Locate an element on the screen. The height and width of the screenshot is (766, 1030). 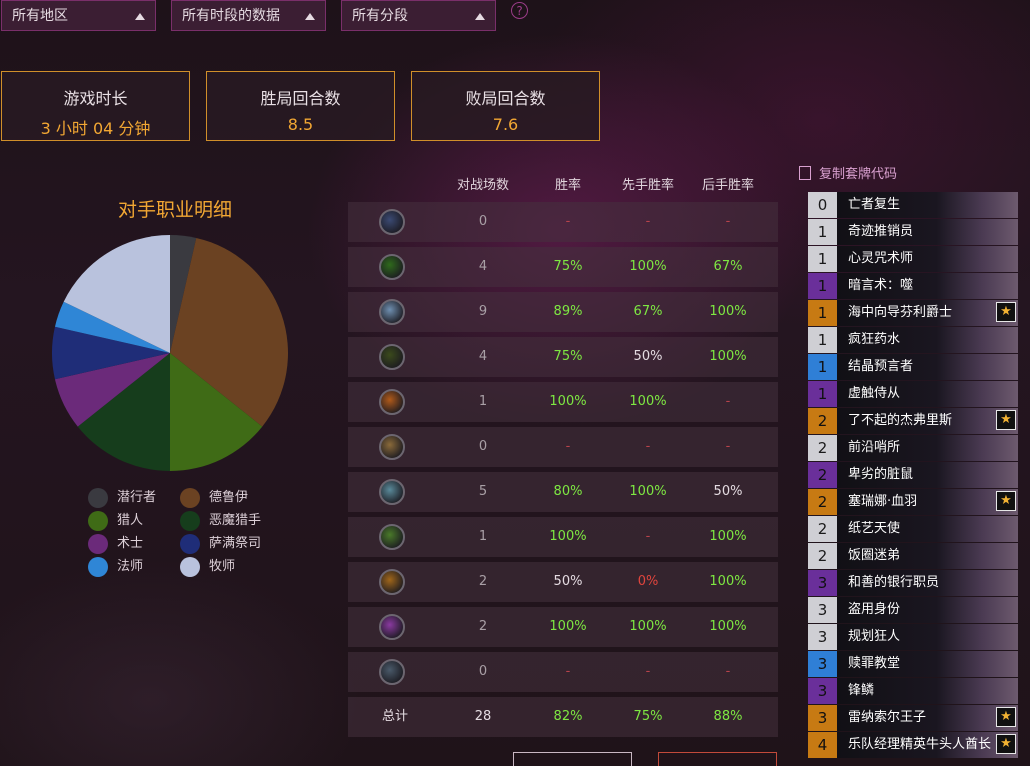
deck-card: 2 卑劣的脏鼠 is located at coordinates (913, 475).